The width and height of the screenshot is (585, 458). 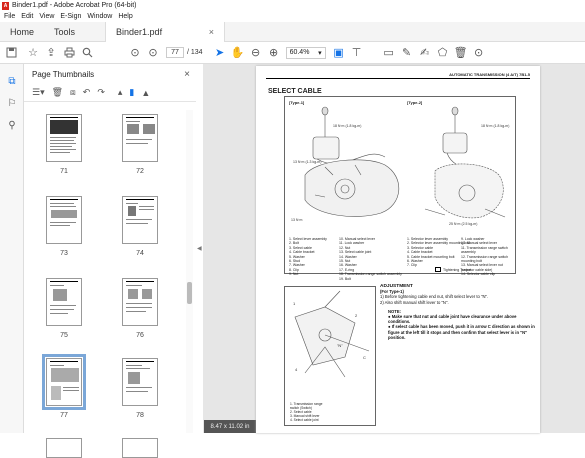 I want to click on tab-bar: Home Tools Binder1.pdf ×, so click(x=292, y=31).